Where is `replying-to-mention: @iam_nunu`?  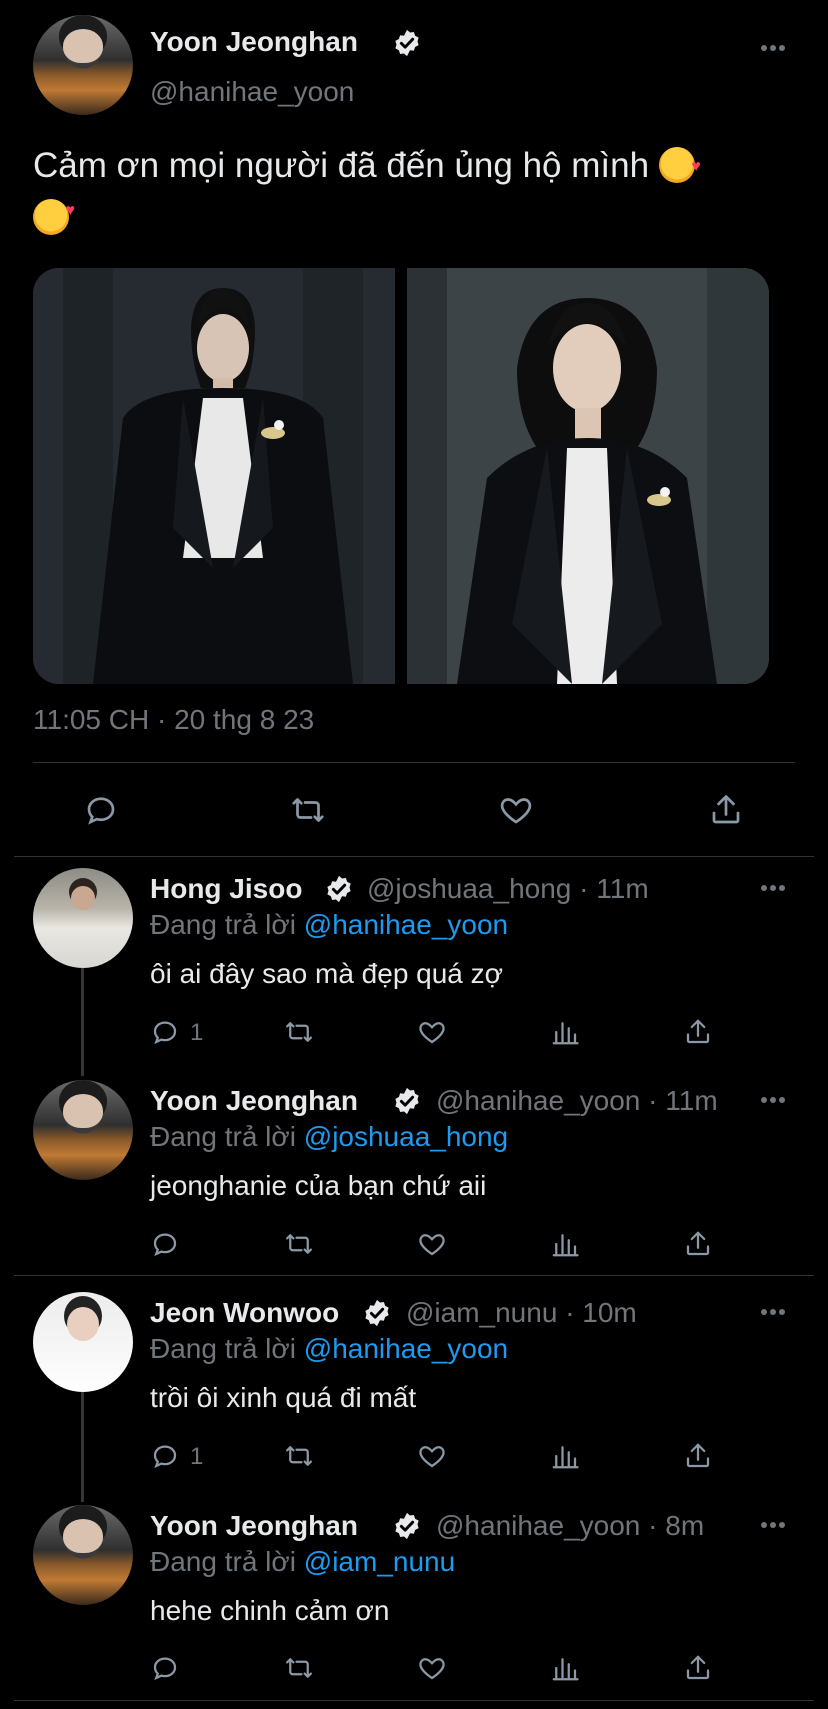
replying-to-mention: @iam_nunu is located at coordinates (379, 1561).